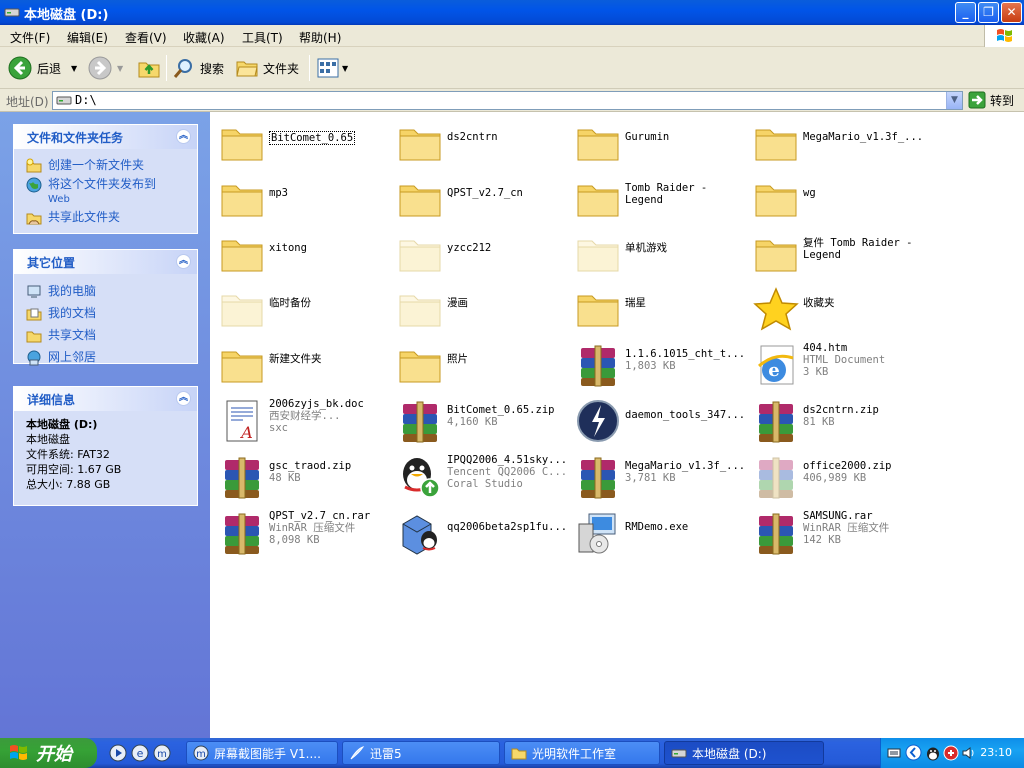  What do you see at coordinates (421, 753) in the screenshot?
I see `taskbar-button-xunlei: 迅雷5` at bounding box center [421, 753].